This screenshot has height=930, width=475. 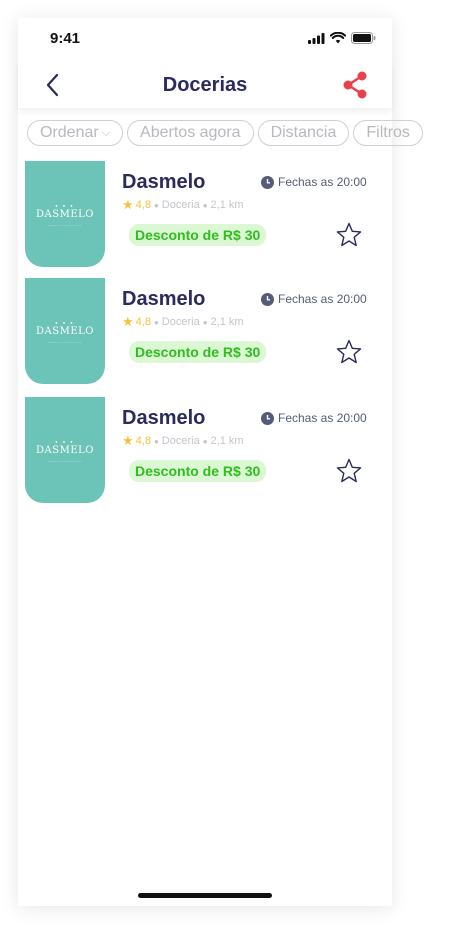 I want to click on share-icon, so click(x=355, y=85).